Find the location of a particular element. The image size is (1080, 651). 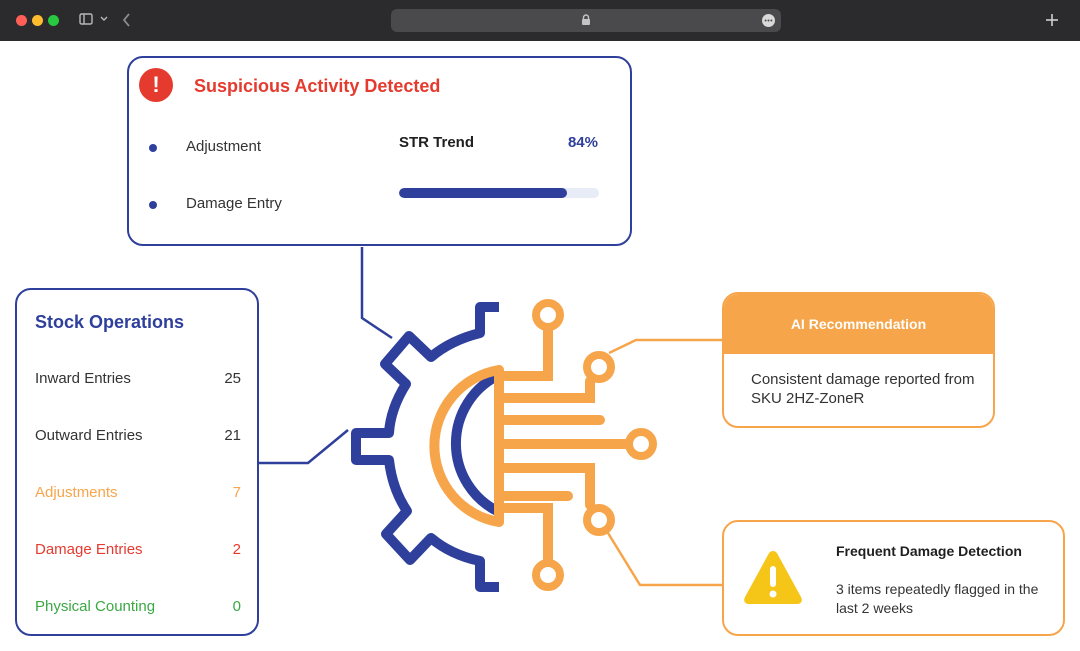

stock-row-value: 21 is located at coordinates (232, 435).